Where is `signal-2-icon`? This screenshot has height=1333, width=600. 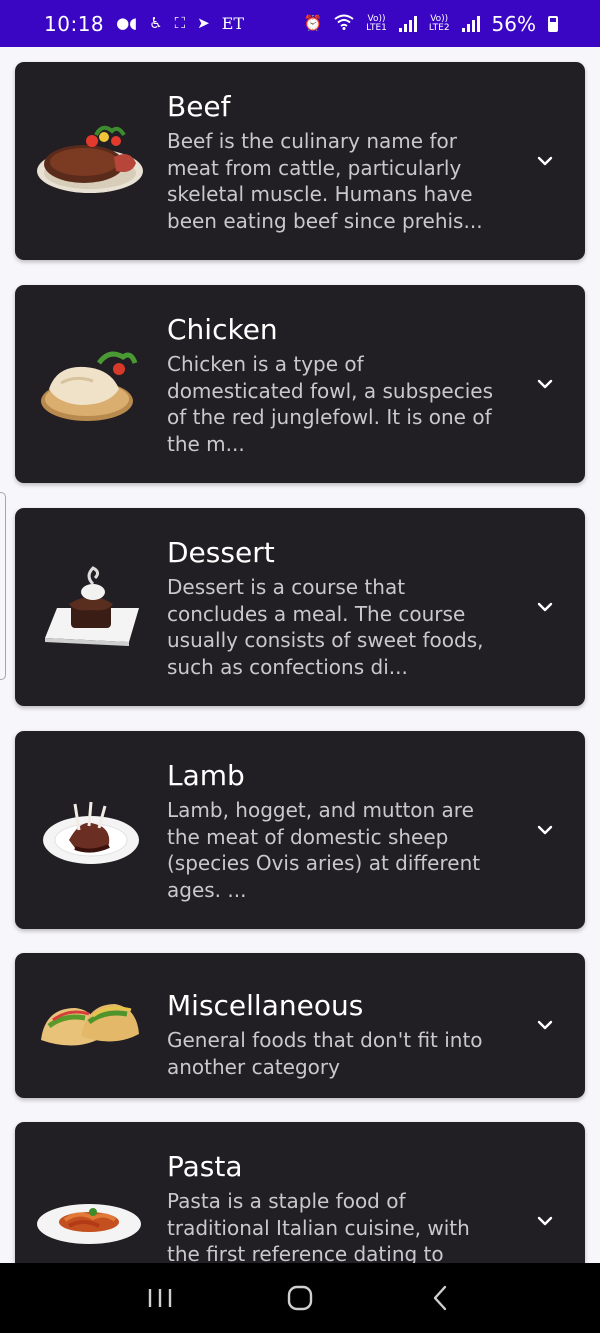 signal-2-icon is located at coordinates (470, 23).